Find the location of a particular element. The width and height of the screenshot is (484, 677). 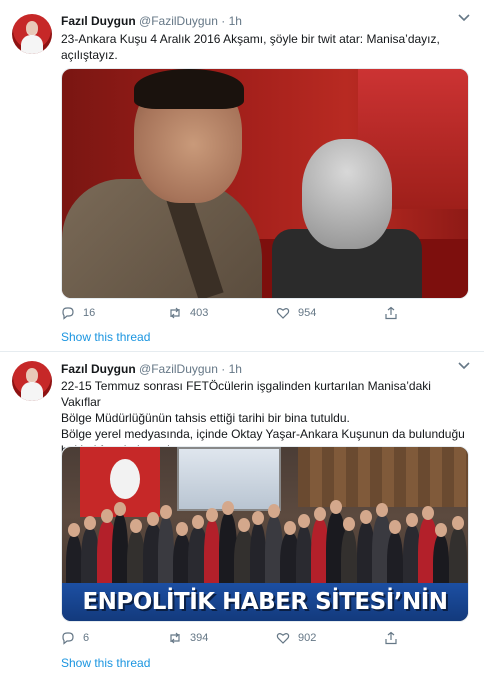

retweet-button: 394 is located at coordinates (188, 638).